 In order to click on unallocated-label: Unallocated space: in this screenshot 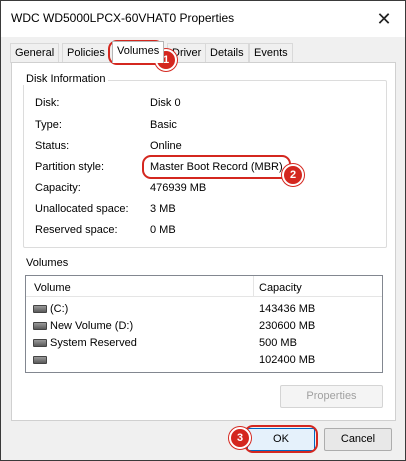, I will do `click(82, 209)`.